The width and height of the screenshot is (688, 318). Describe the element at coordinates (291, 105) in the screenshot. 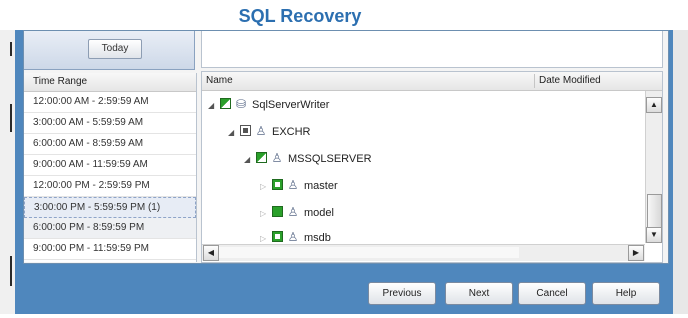

I see `node-label: SqlServerWriter` at that location.